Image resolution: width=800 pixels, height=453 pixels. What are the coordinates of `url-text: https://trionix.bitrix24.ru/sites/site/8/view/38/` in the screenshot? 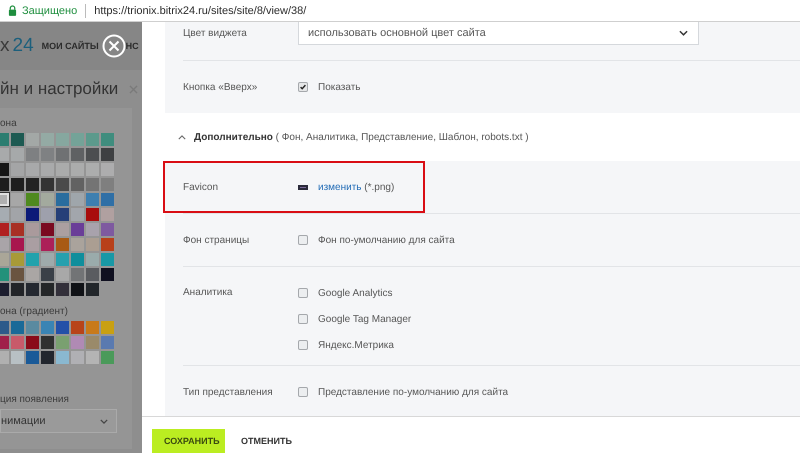 It's located at (200, 10).